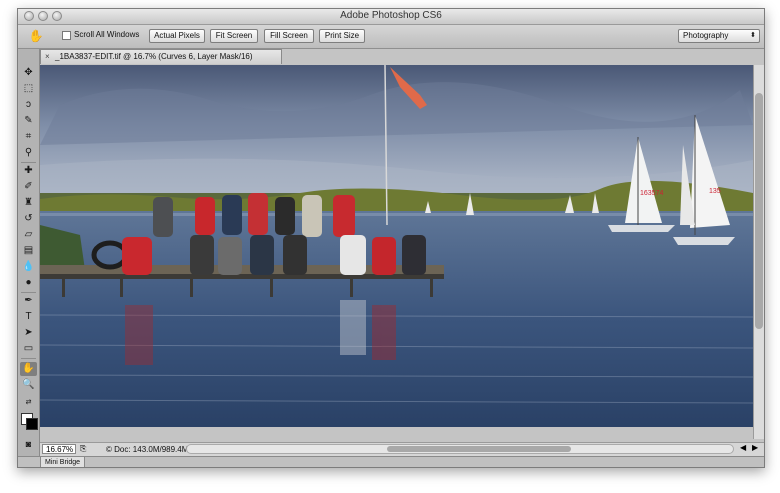 Image resolution: width=780 pixels, height=493 pixels. Describe the element at coordinates (28, 385) in the screenshot. I see `zoom-tool-icon: 🔍` at that location.